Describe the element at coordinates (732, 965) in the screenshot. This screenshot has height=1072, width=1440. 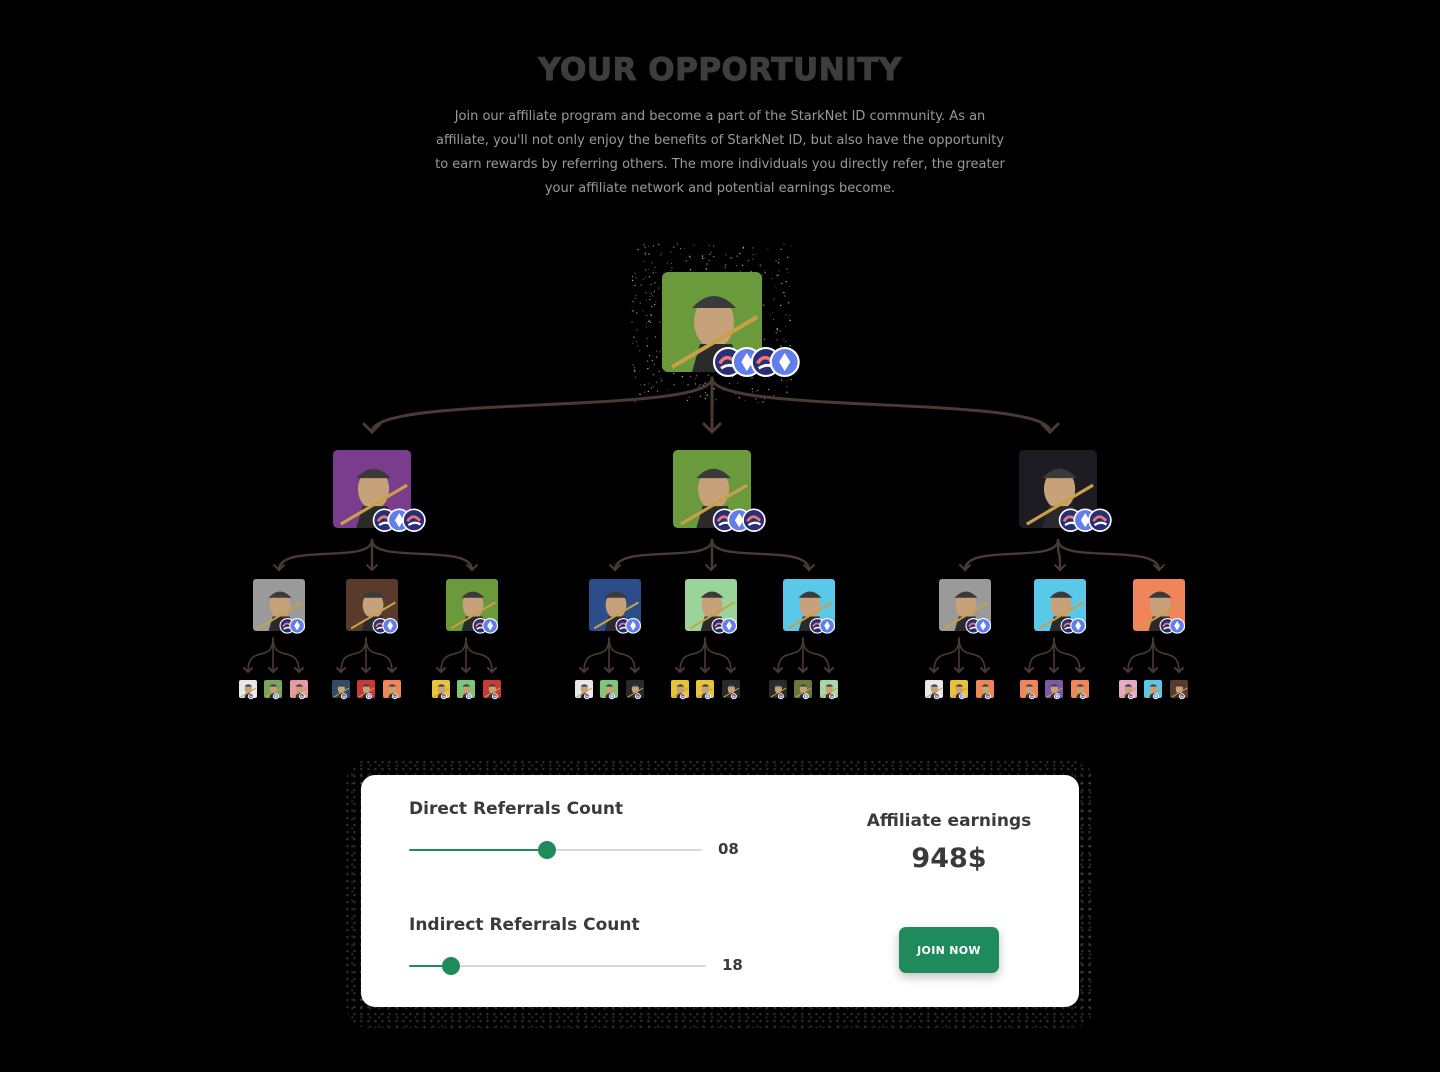
I see `indirect-referrals-value: 18` at that location.